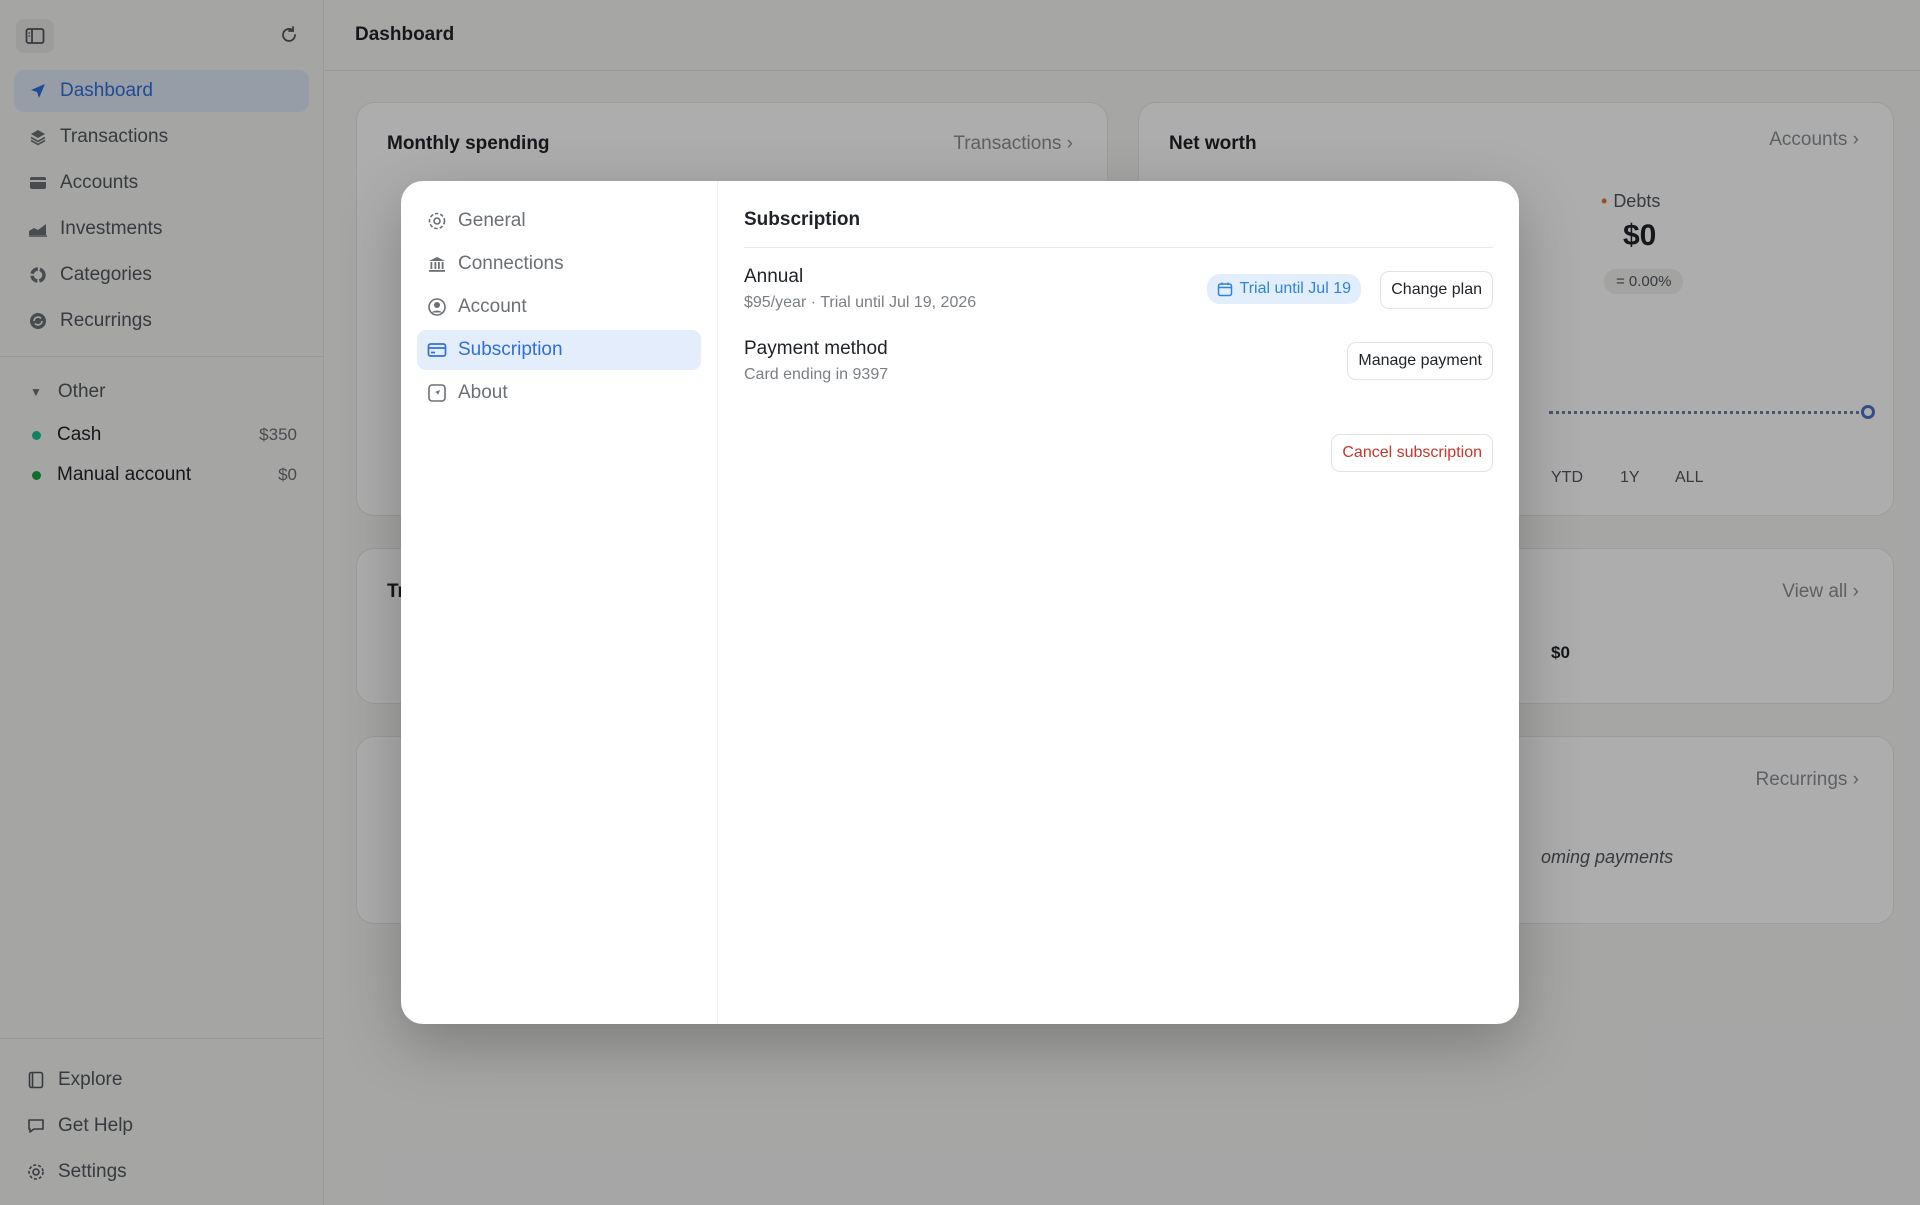 The height and width of the screenshot is (1205, 1920). Describe the element at coordinates (437, 221) in the screenshot. I see `gear-icon` at that location.